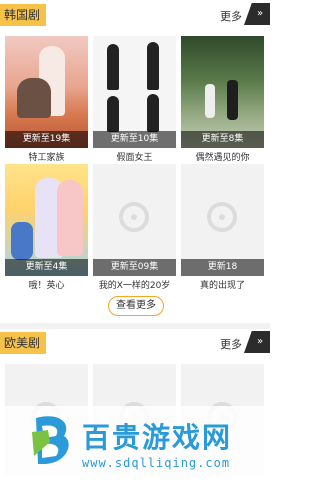 This screenshot has height=480, width=320. I want to click on drama-poster: 更新至09集, so click(134, 220).